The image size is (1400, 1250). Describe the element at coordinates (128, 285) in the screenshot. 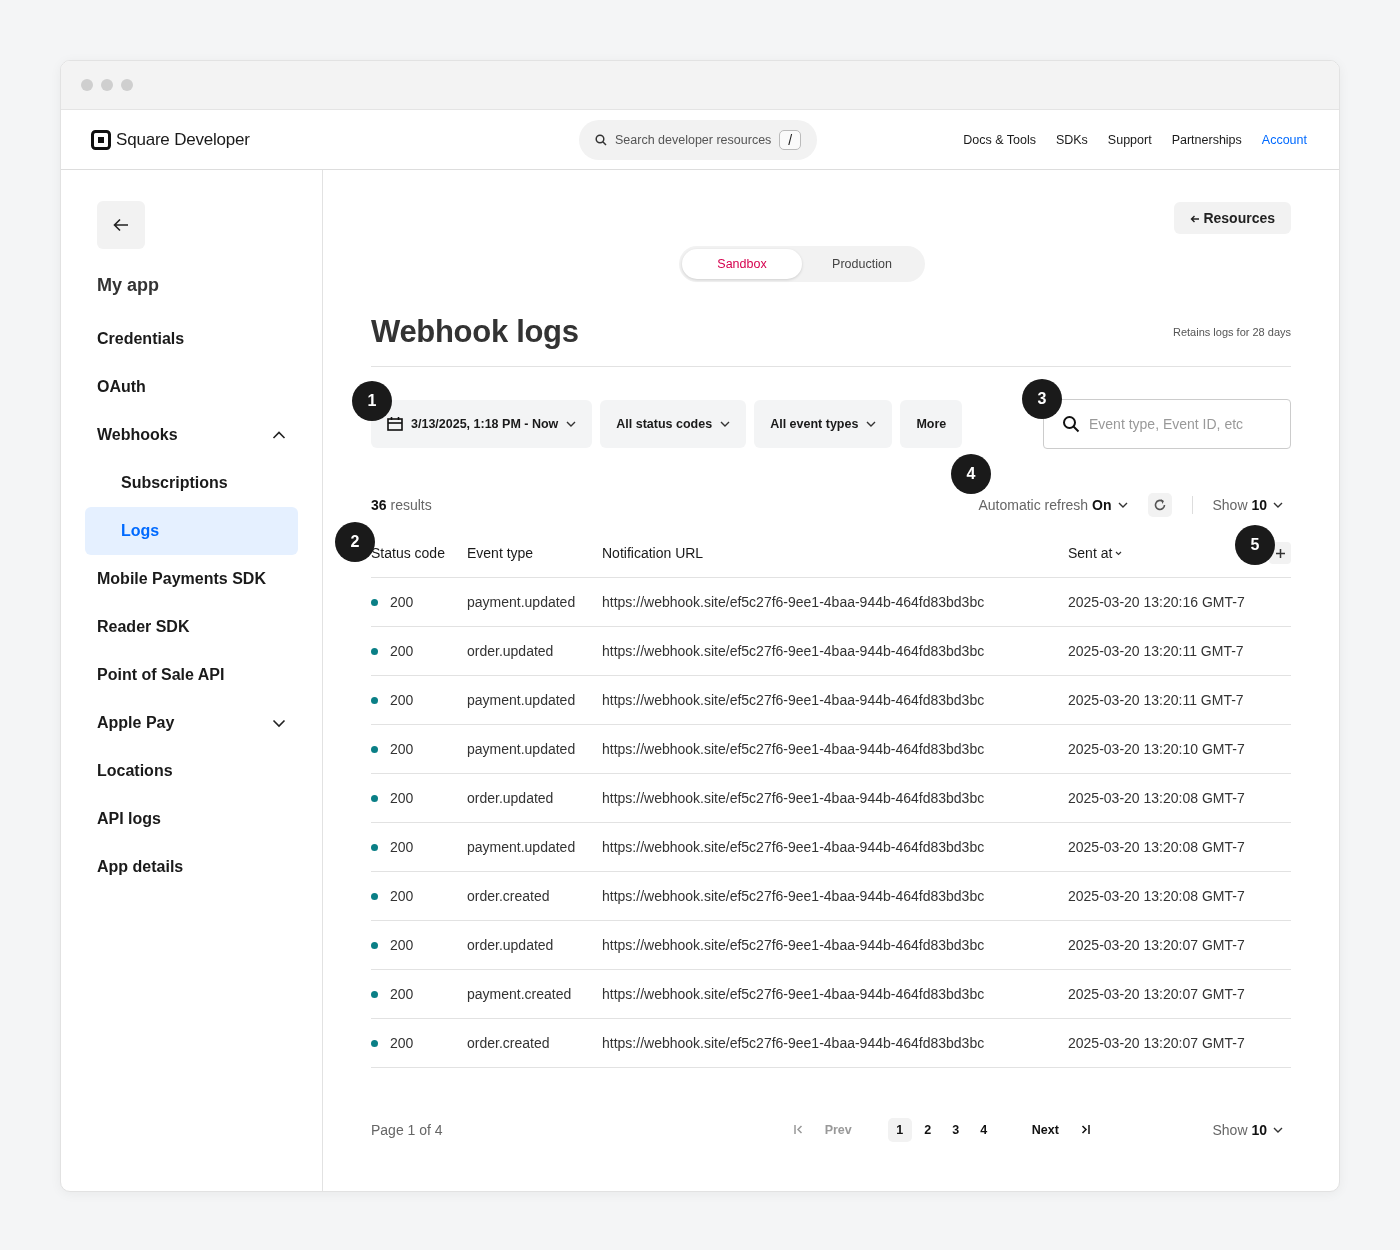

I see `app-name: My app` at that location.